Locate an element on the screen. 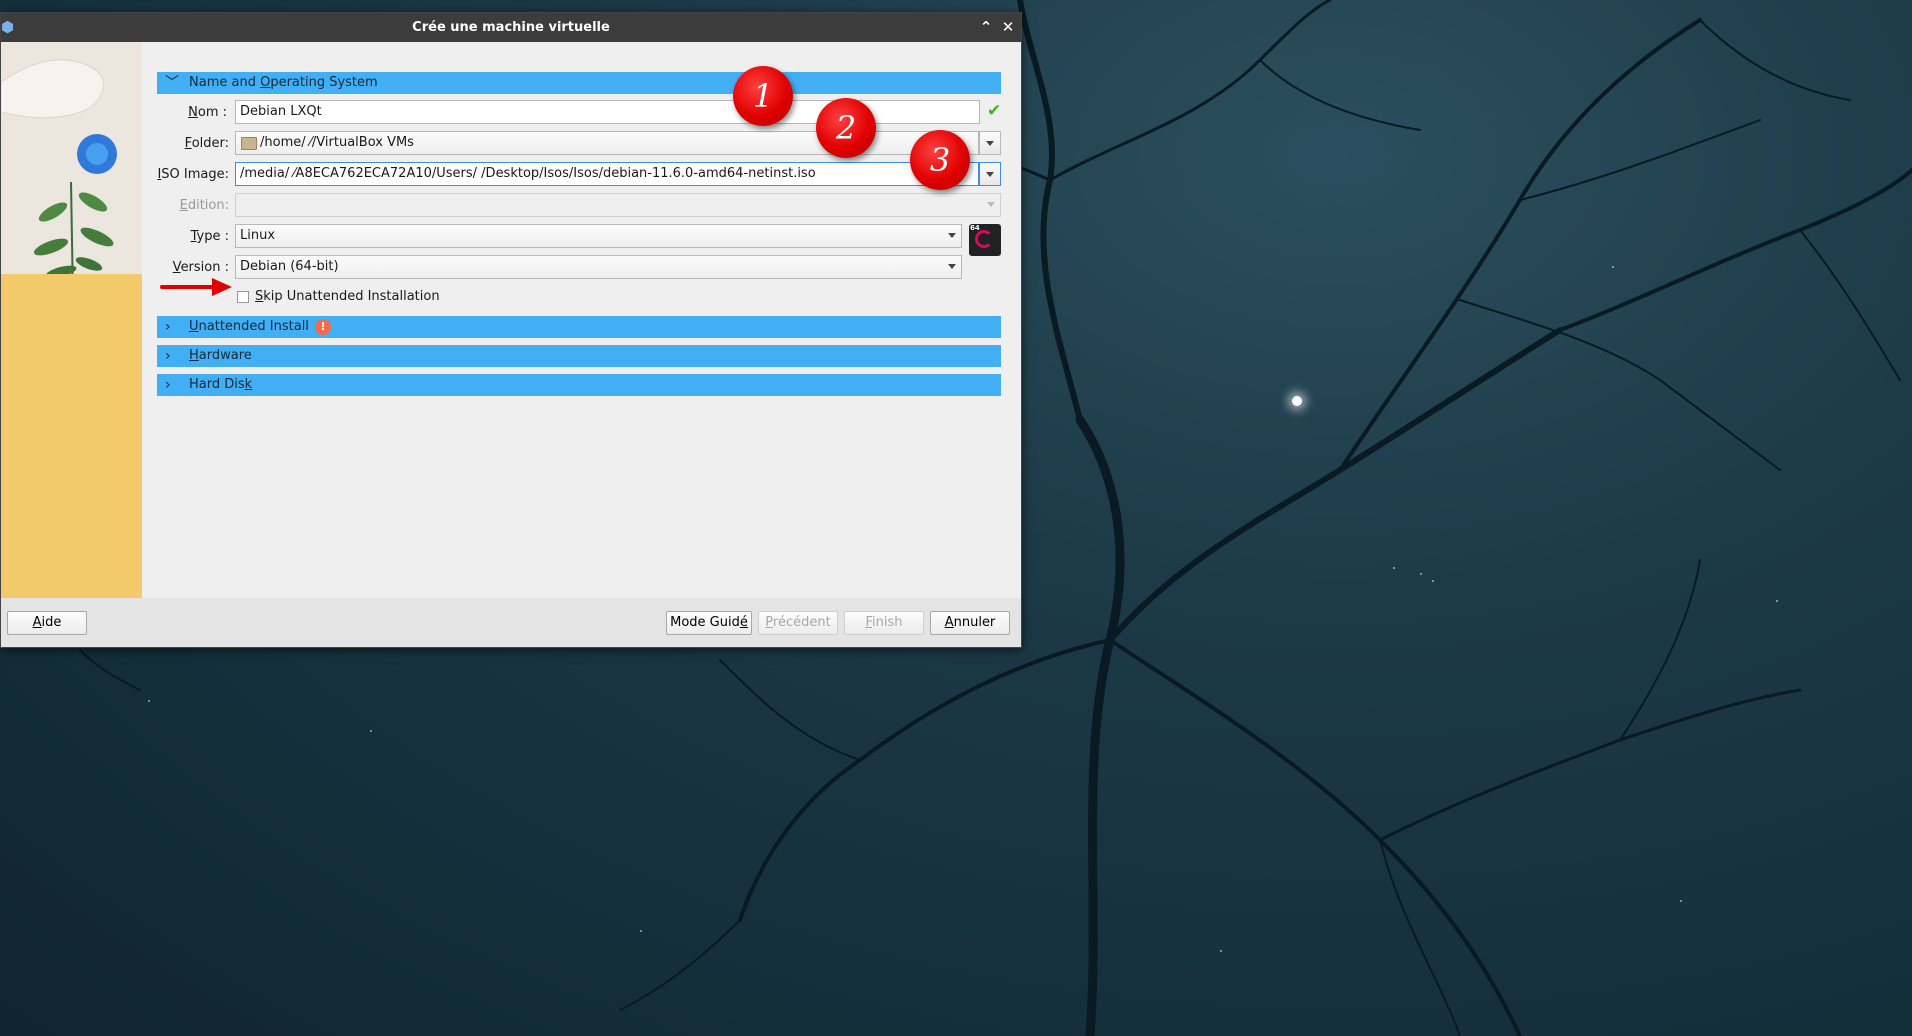  chevron-down-icon: ﹀ is located at coordinates (172, 83).